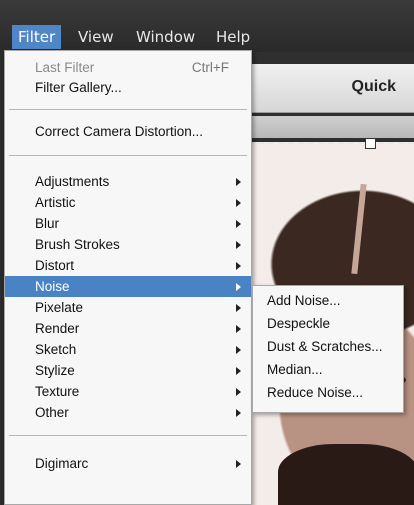 The width and height of the screenshot is (414, 505). What do you see at coordinates (96, 37) in the screenshot?
I see `menu-view: View` at bounding box center [96, 37].